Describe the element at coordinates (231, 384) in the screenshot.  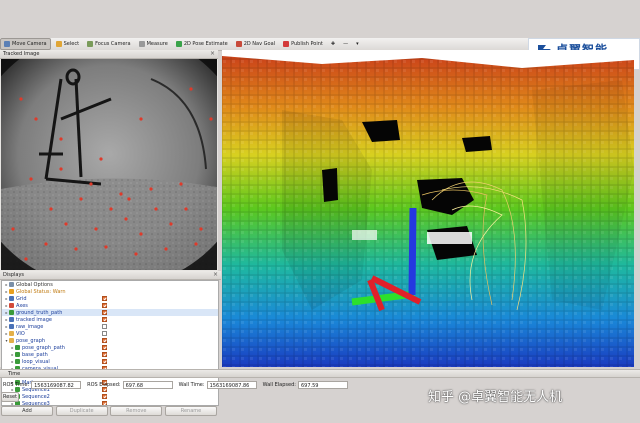
I see `wall-time-field: 1563169087.86` at that location.